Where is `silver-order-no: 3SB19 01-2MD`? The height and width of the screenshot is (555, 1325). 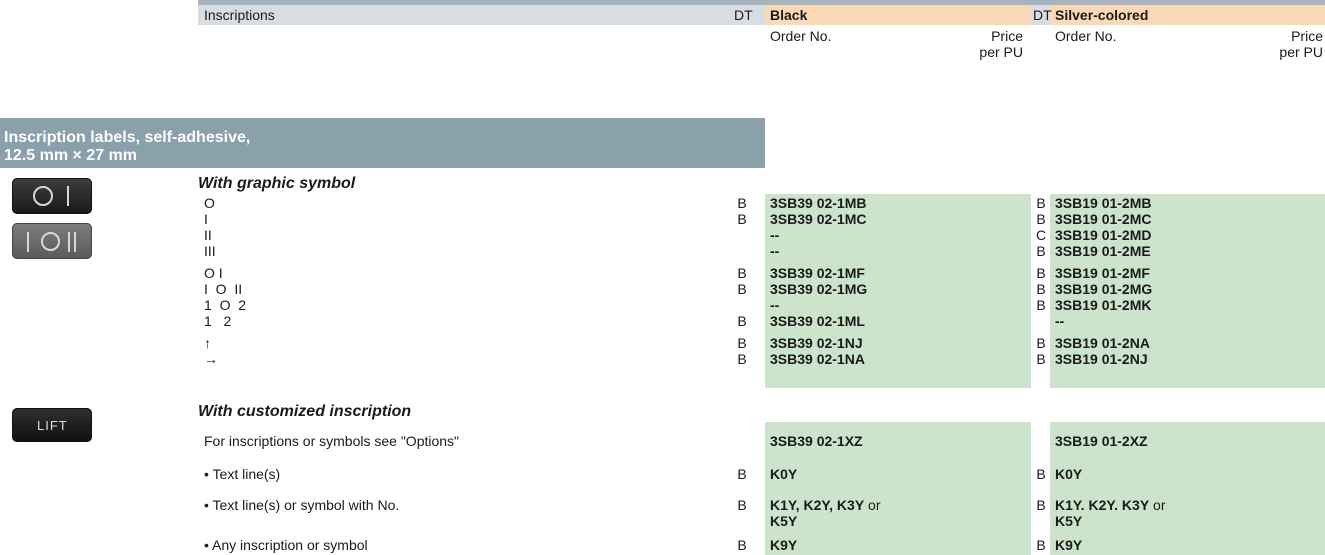 silver-order-no: 3SB19 01-2MD is located at coordinates (1103, 235).